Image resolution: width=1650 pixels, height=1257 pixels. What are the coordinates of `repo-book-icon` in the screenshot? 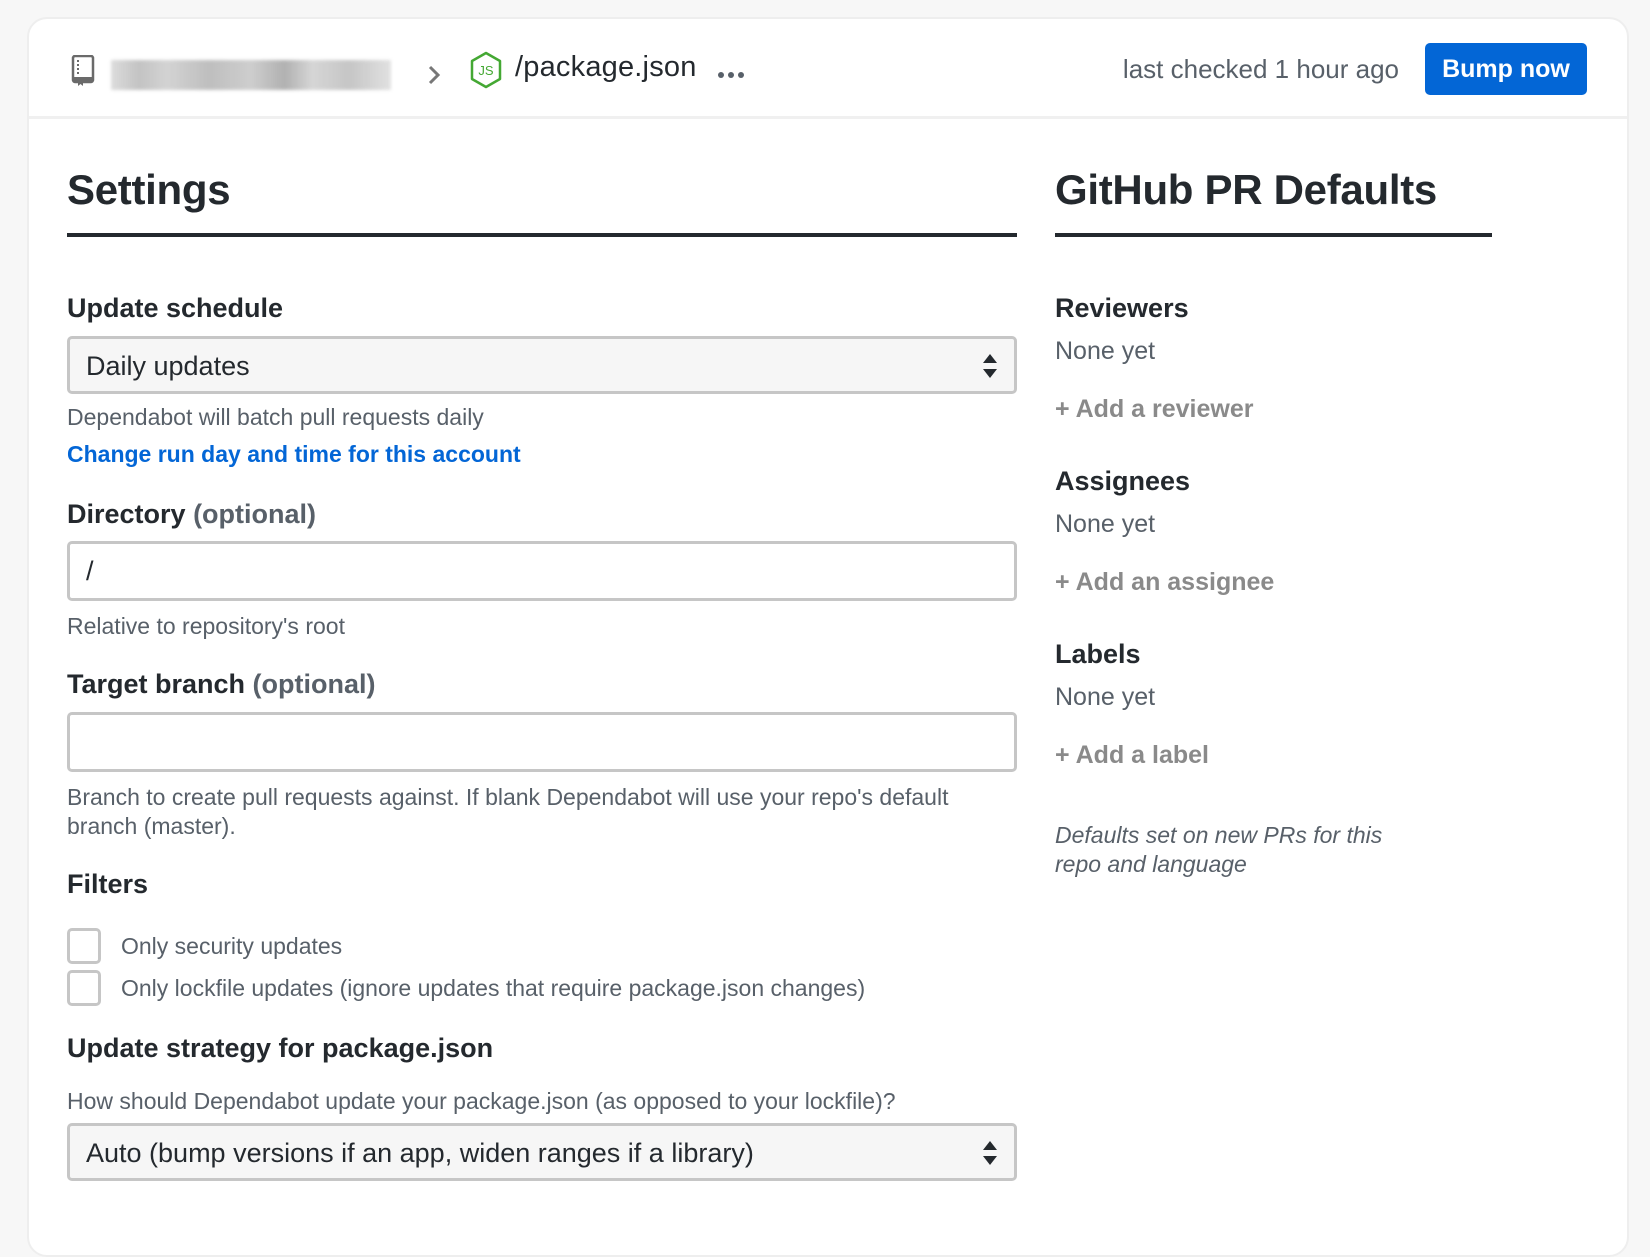 It's located at (83, 70).